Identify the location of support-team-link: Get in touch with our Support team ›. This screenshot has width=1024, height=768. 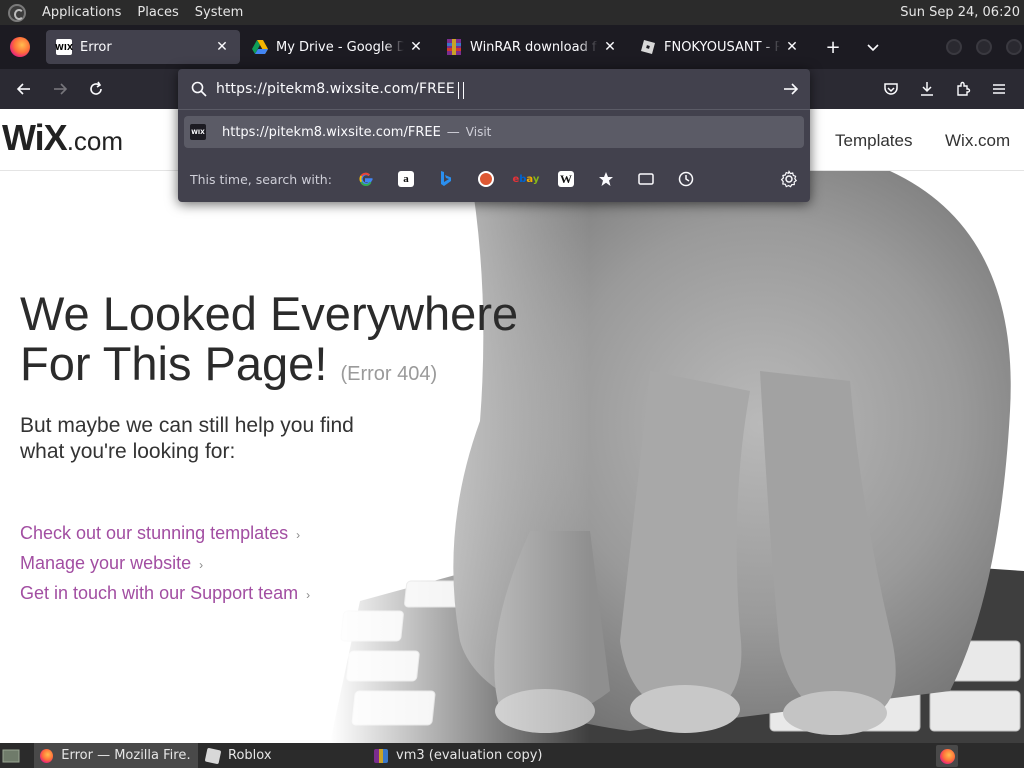
(165, 593).